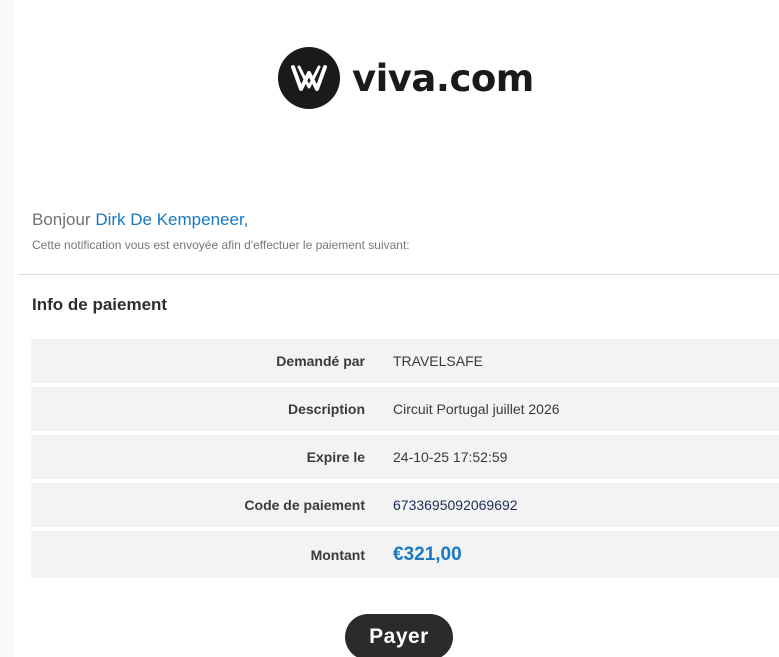  What do you see at coordinates (438, 361) in the screenshot?
I see `row-value: TRAVELSAFE` at bounding box center [438, 361].